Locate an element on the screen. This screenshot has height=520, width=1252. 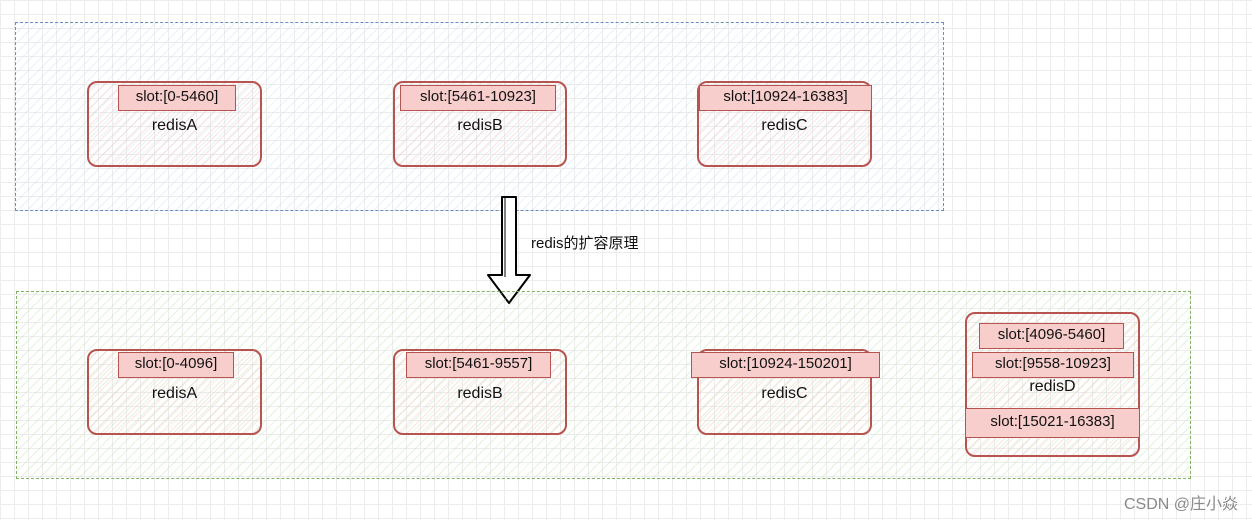
slot-label: slot:[4096-5460] is located at coordinates (1051, 336).